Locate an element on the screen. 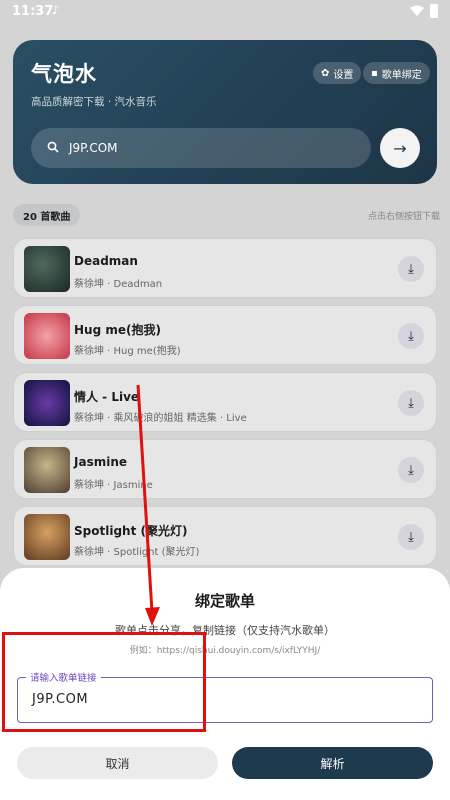  annotation-arrow is located at coordinates (148, 505).